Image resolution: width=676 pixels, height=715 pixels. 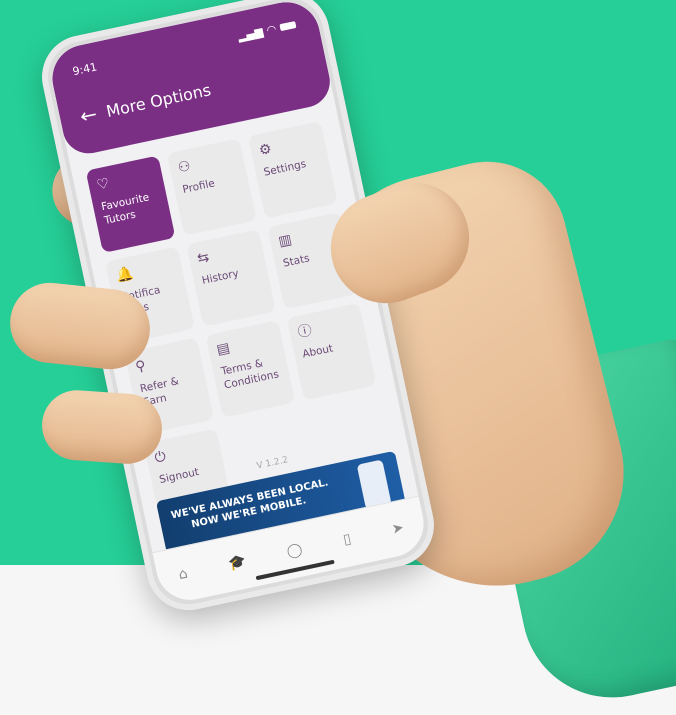 What do you see at coordinates (160, 457) in the screenshot?
I see `power-icon: ⏻` at bounding box center [160, 457].